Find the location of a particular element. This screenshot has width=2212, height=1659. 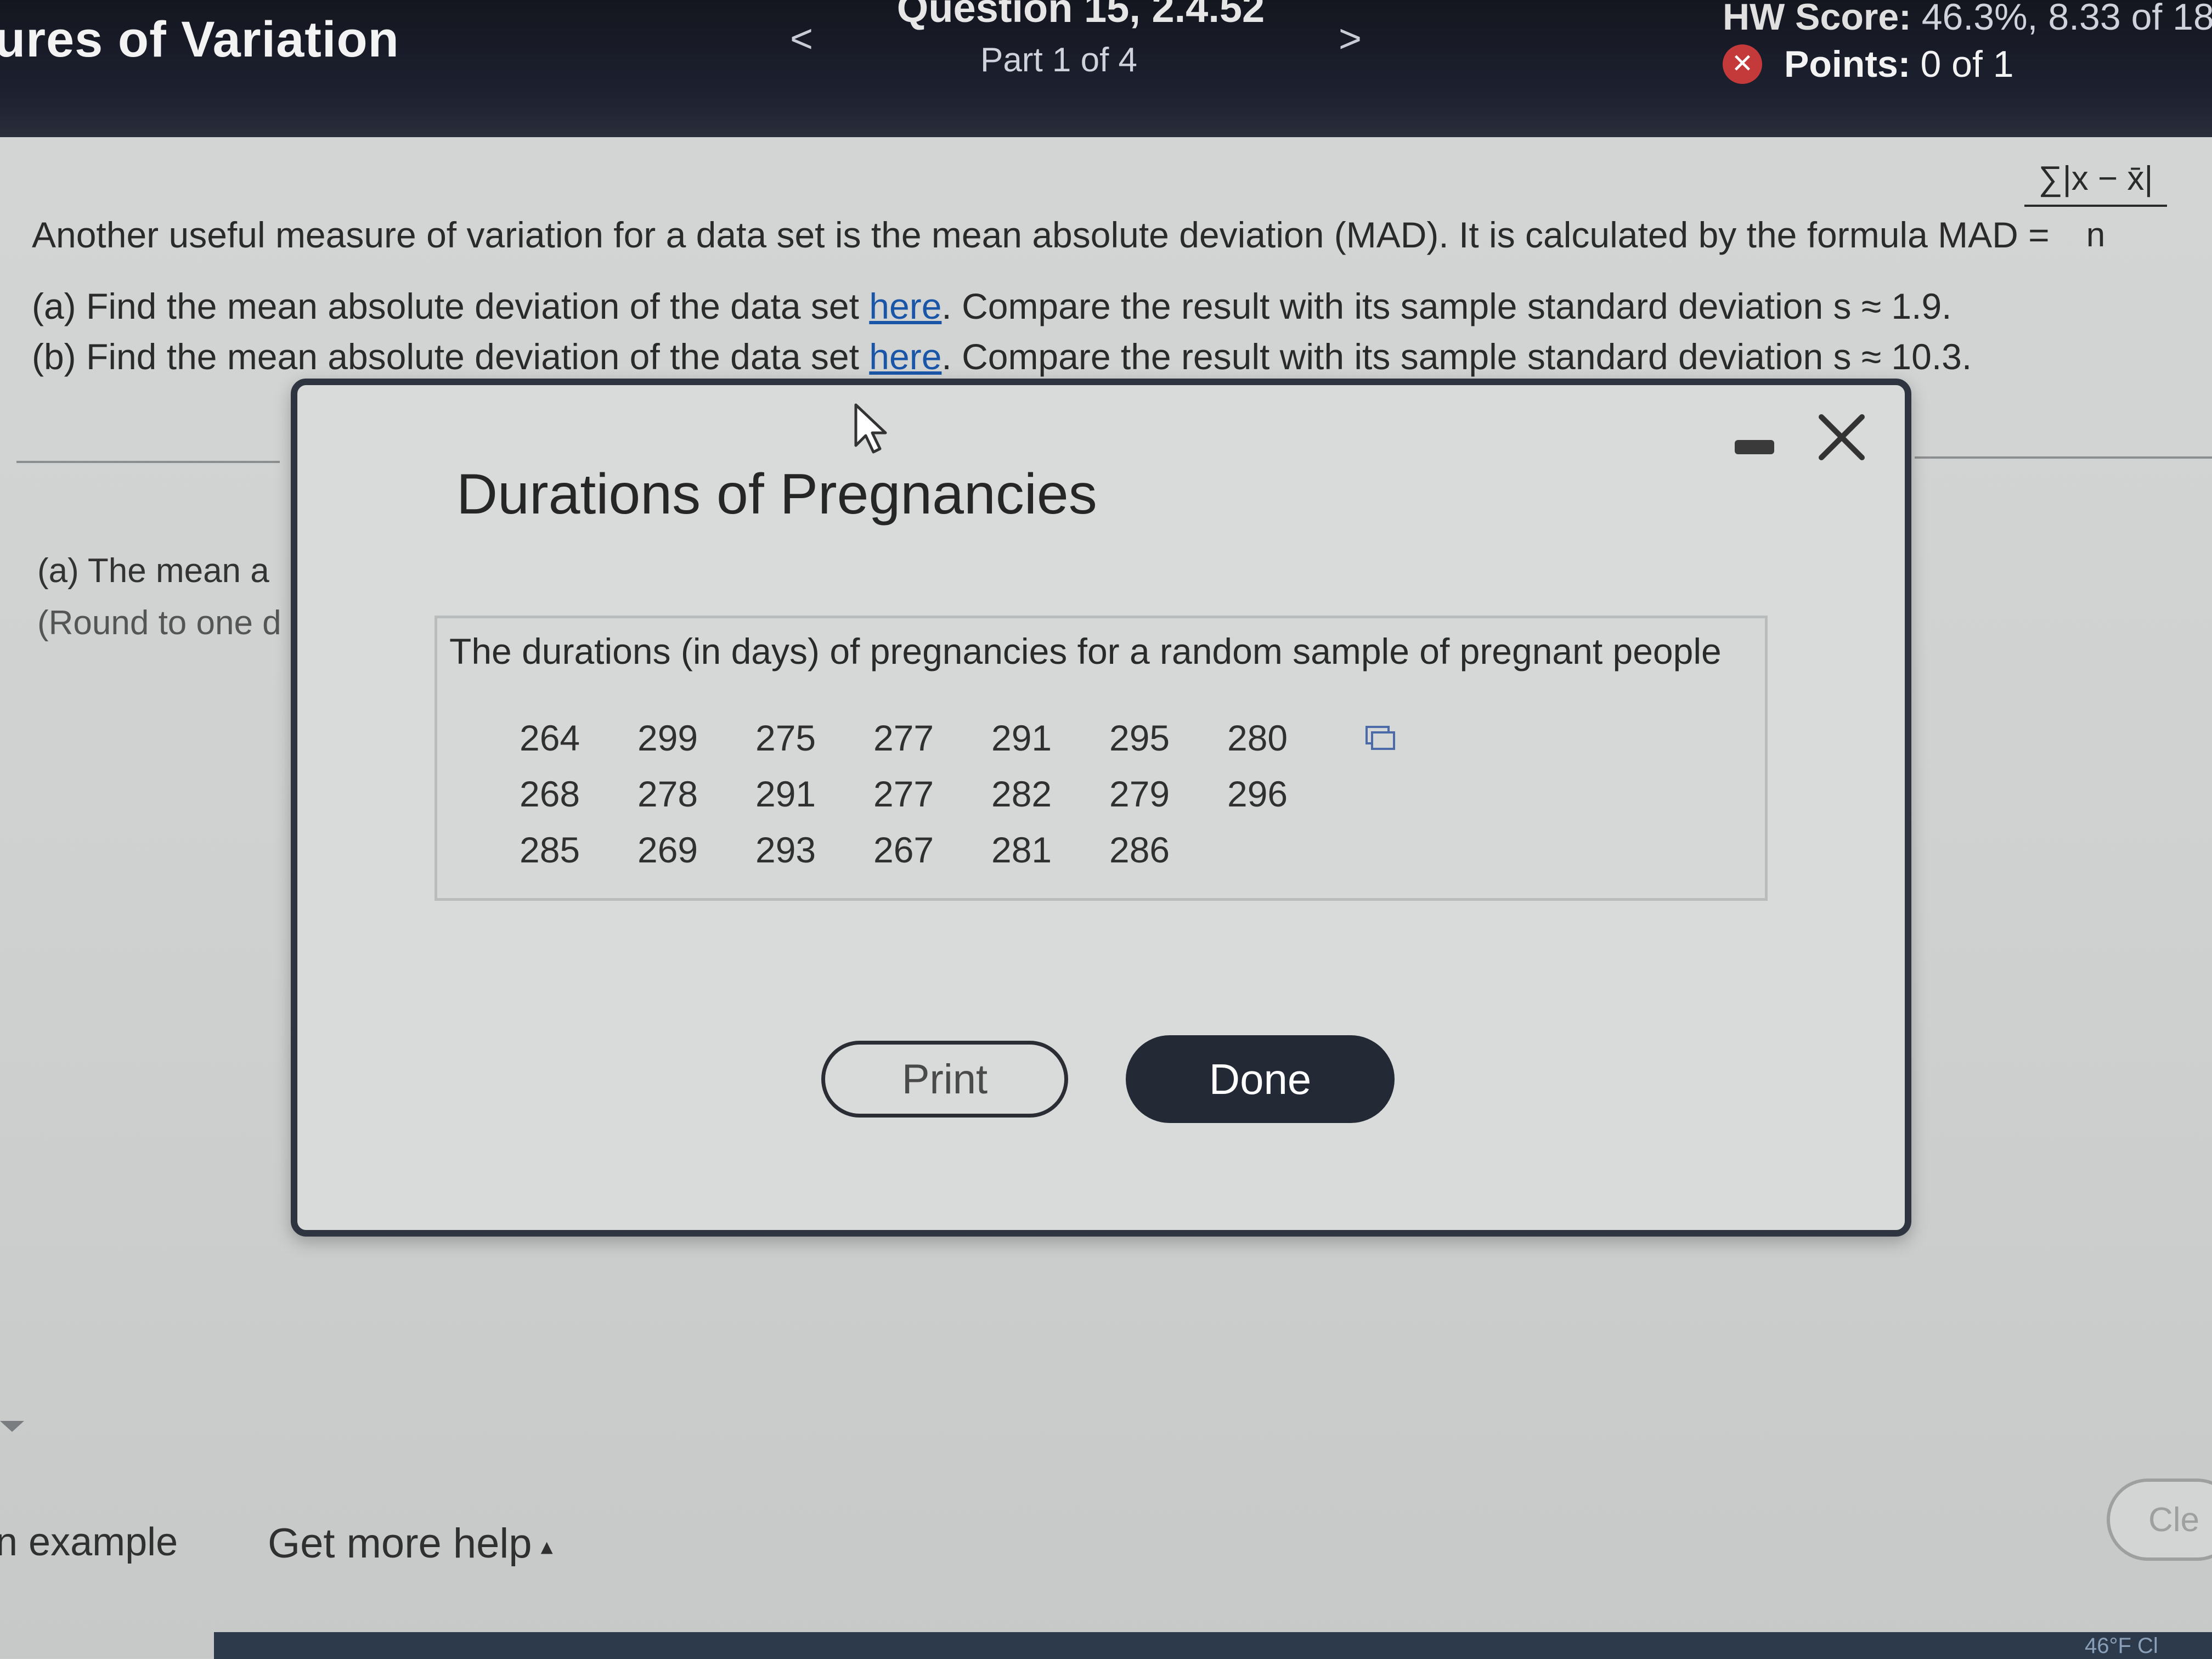

data-row: 264 299 275 277 291 295 280 is located at coordinates (933, 745).